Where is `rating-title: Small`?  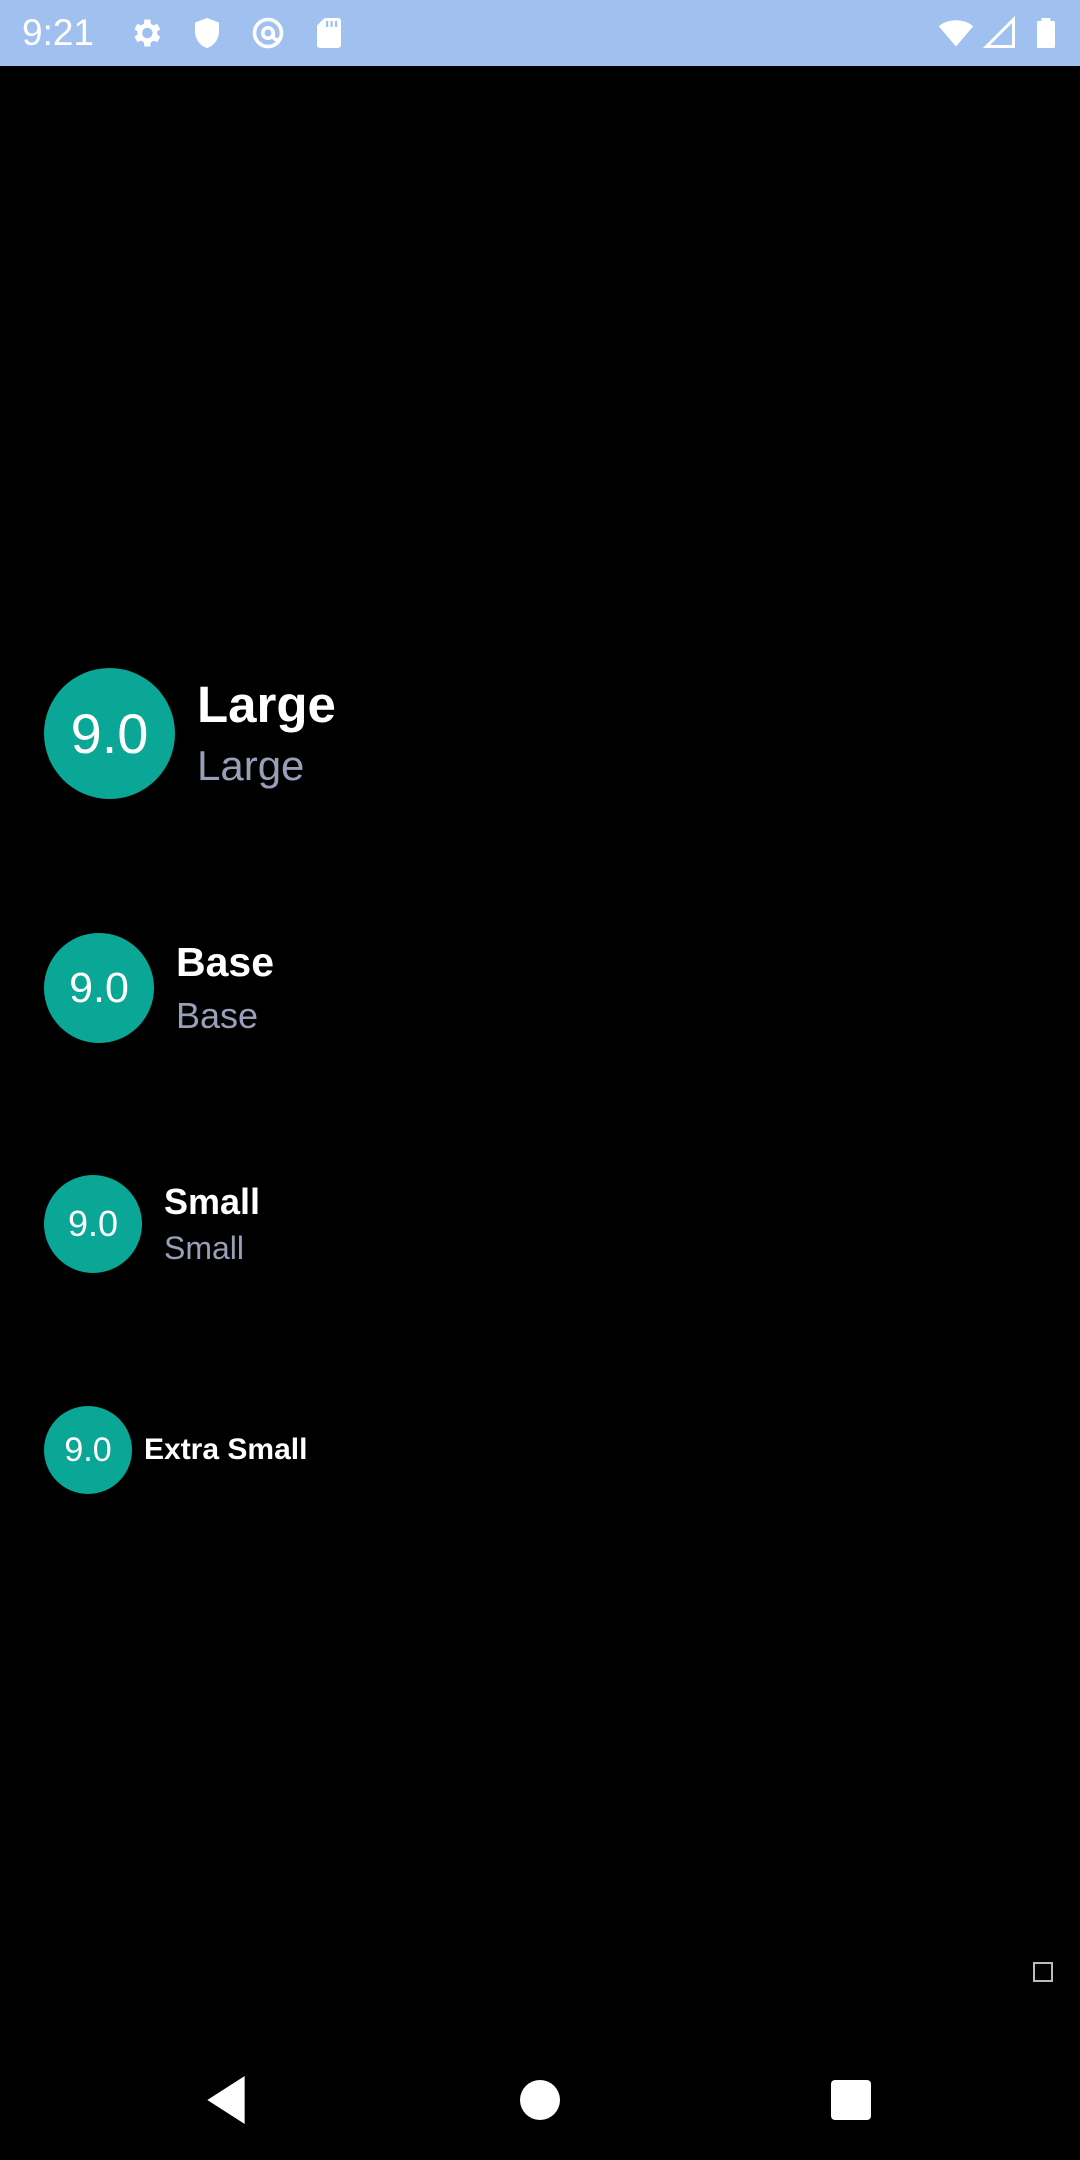
rating-title: Small is located at coordinates (212, 1201).